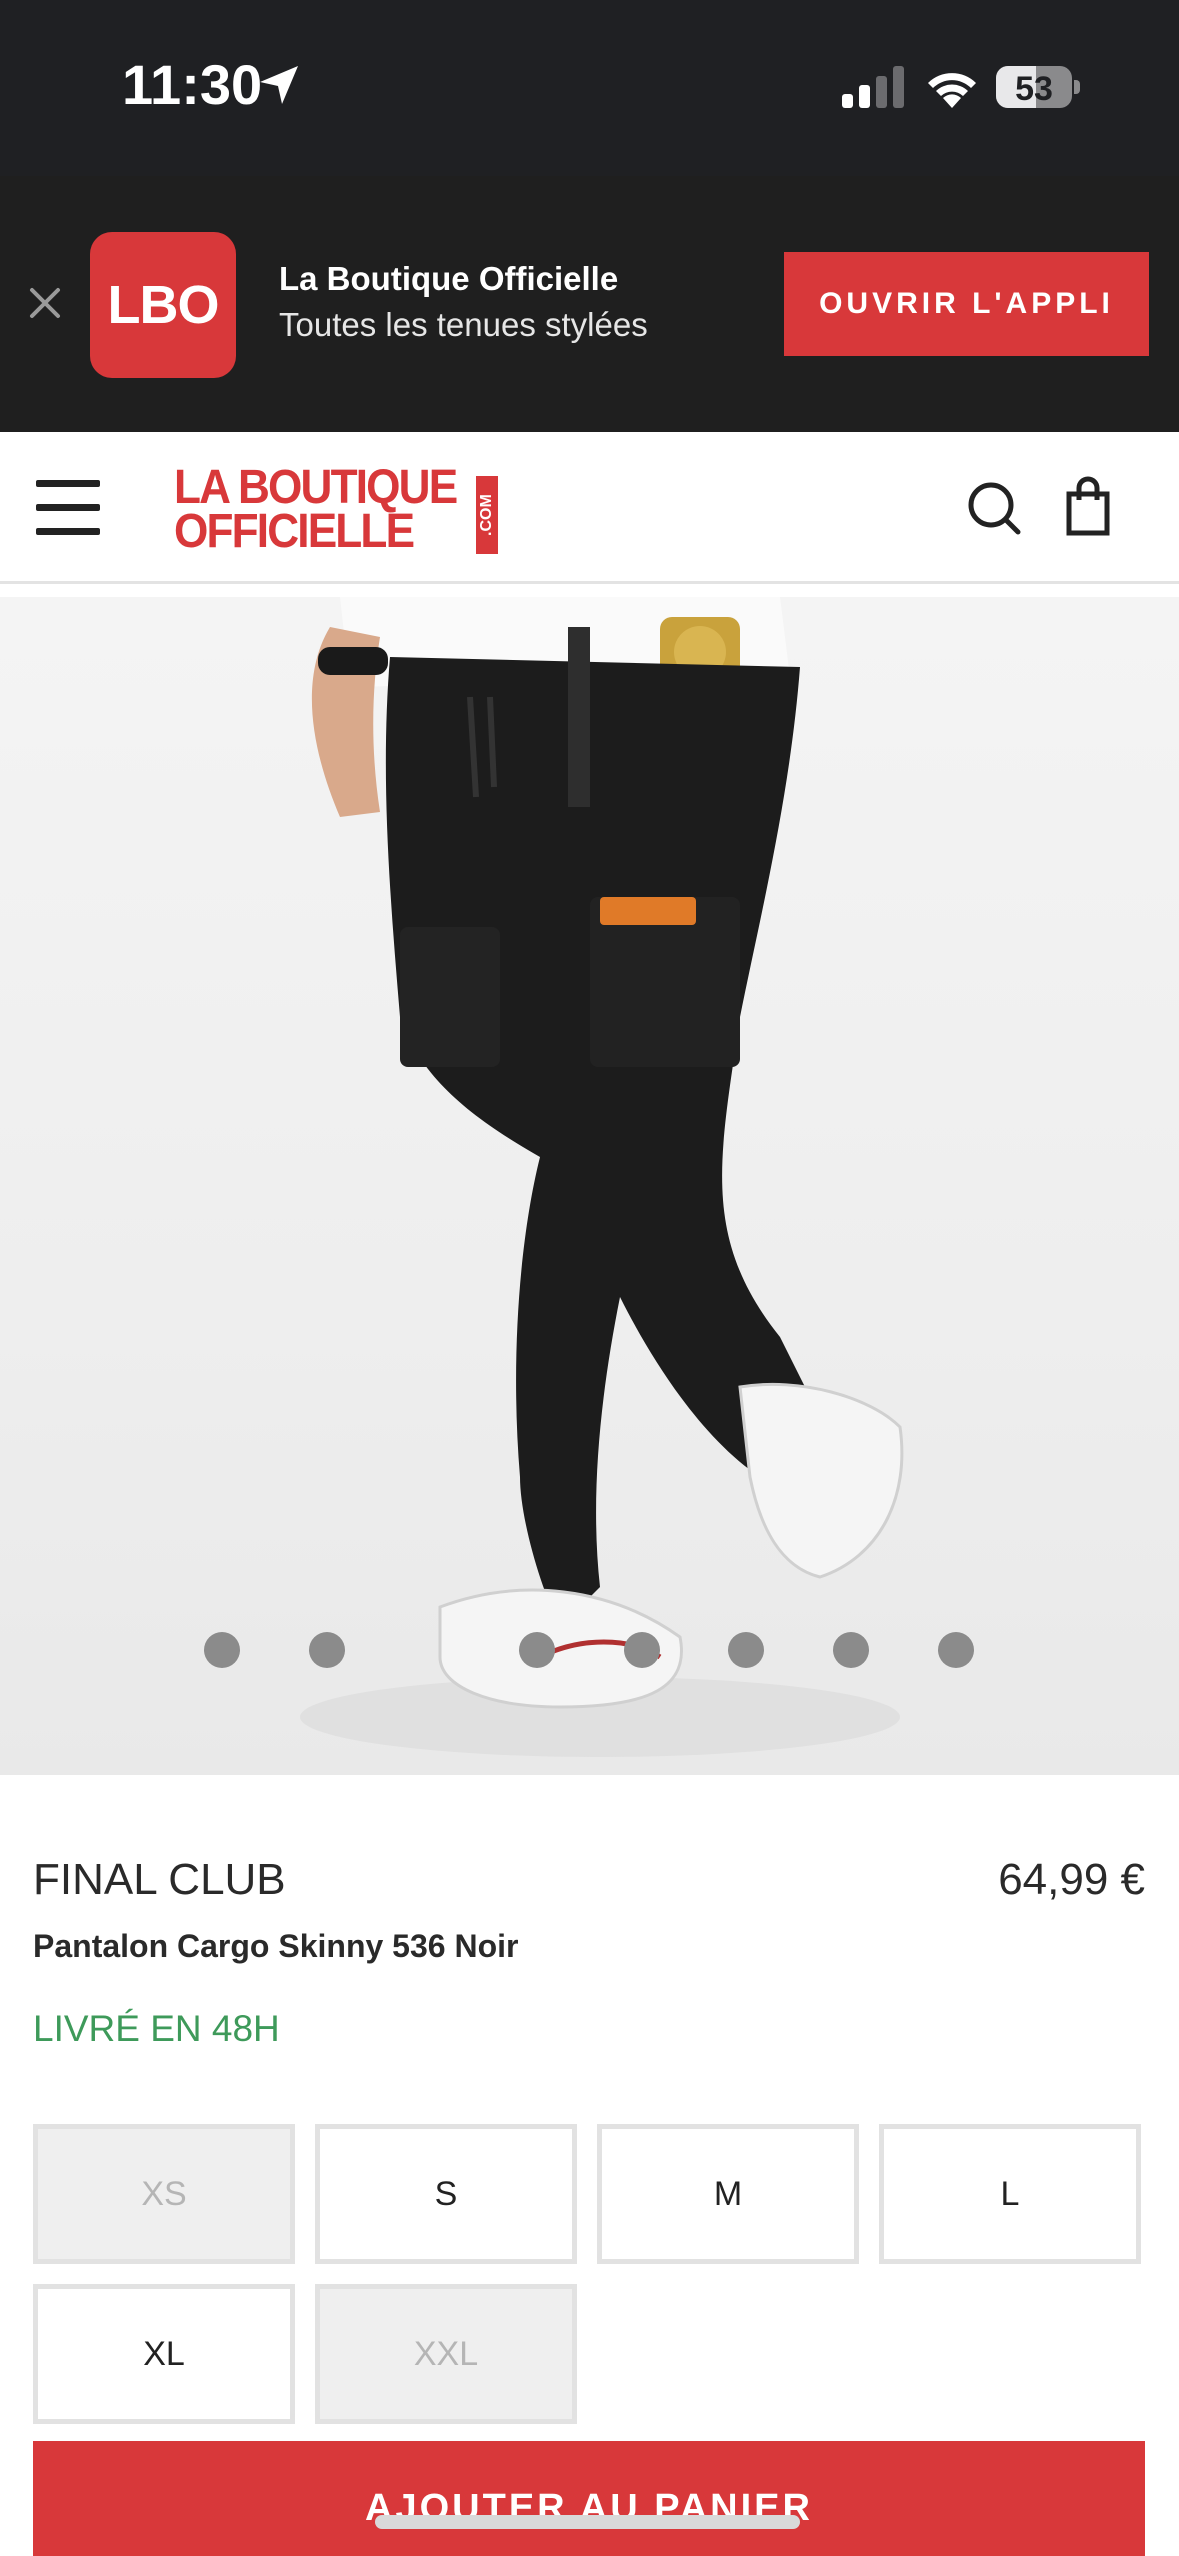 Image resolution: width=1179 pixels, height=2556 pixels. What do you see at coordinates (446, 2194) in the screenshot?
I see `size-option-s: S` at bounding box center [446, 2194].